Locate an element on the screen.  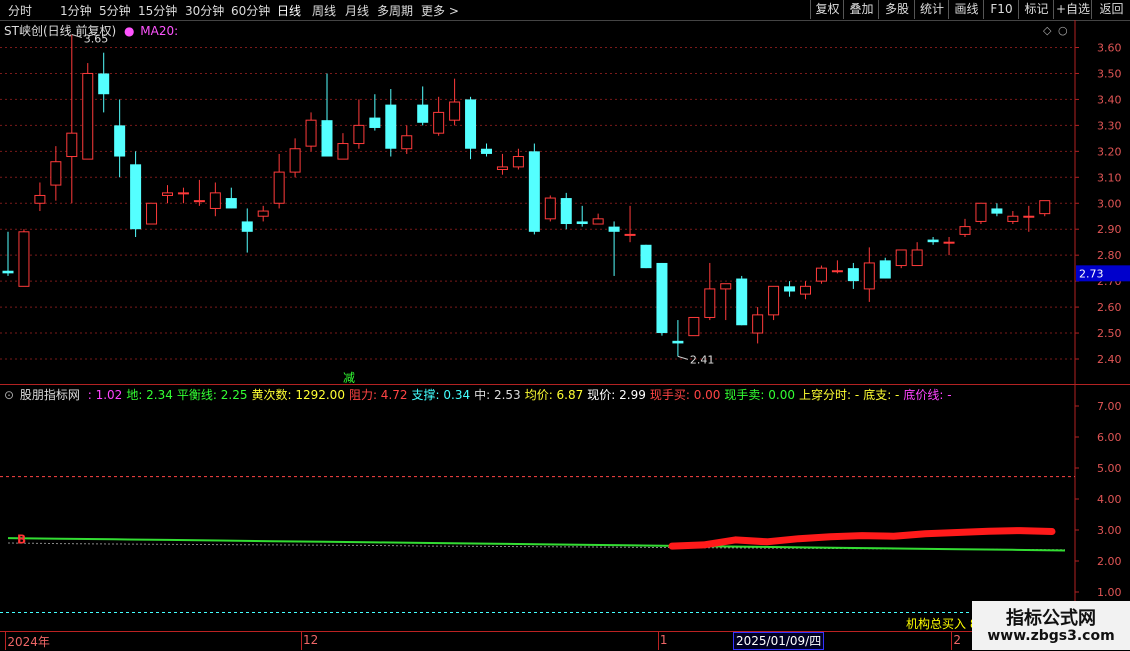
green-series is located at coordinates (536, 544).